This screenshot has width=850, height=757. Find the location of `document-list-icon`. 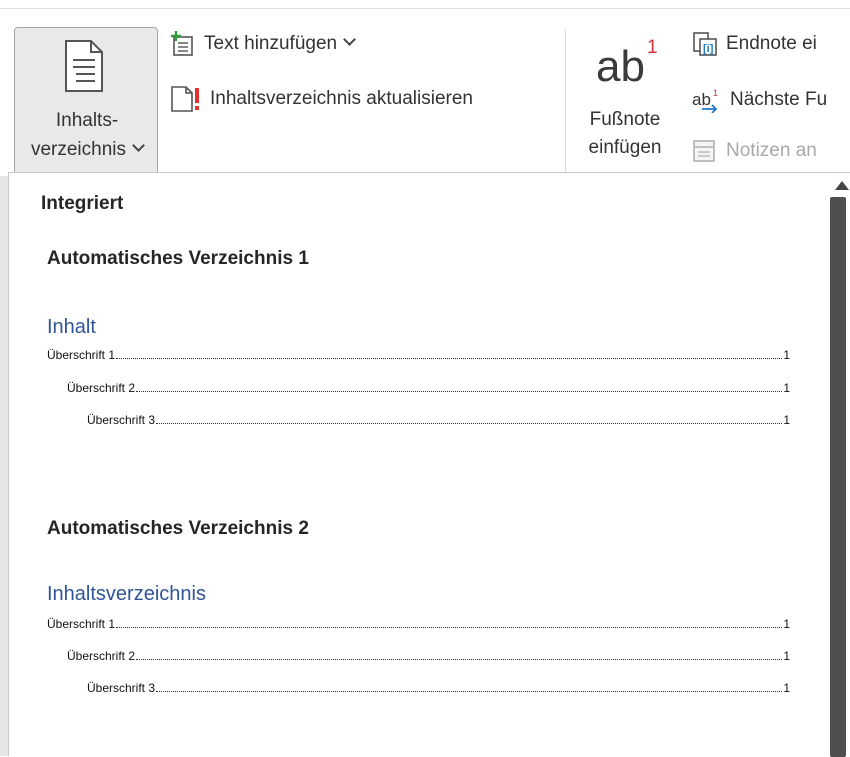

document-list-icon is located at coordinates (84, 66).